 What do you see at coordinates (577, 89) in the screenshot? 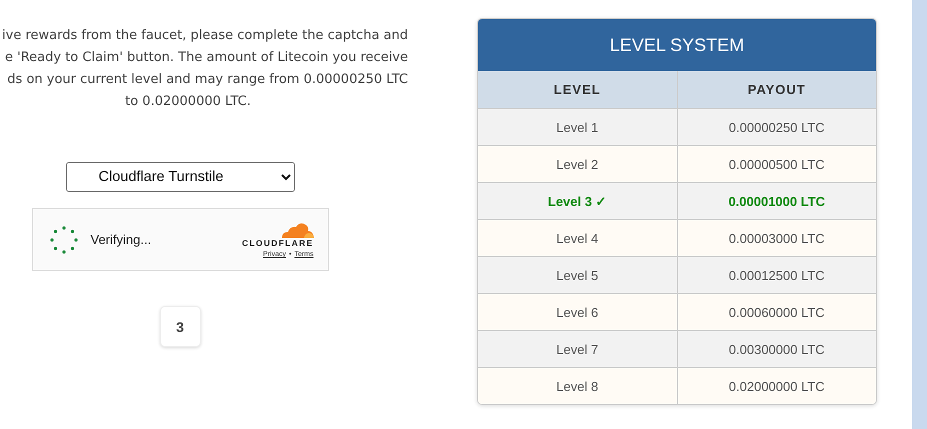
I see `column-header: LEVEL` at bounding box center [577, 89].